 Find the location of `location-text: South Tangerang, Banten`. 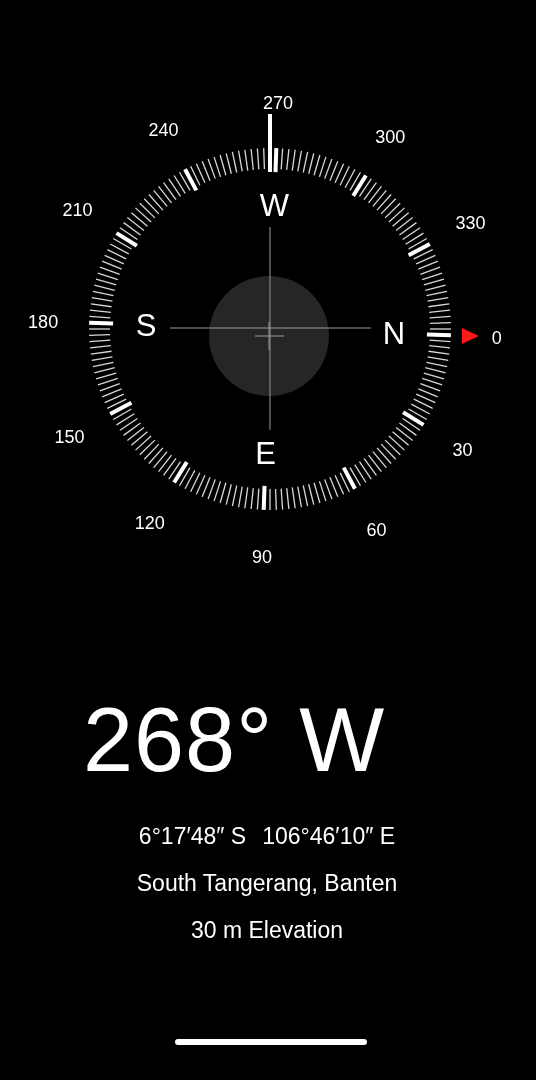

location-text: South Tangerang, Banten is located at coordinates (267, 883).